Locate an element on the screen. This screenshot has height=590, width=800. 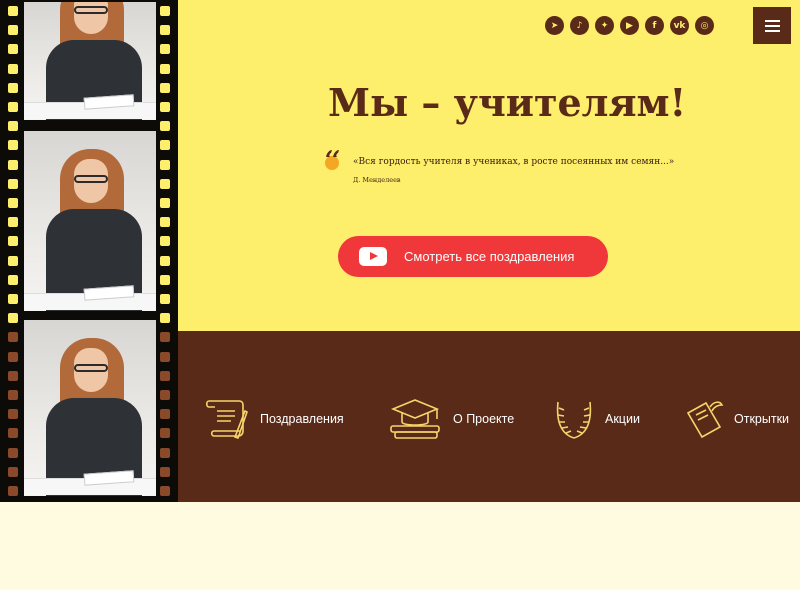
nav-item-greetings: Поздравления is located at coordinates (274, 419).